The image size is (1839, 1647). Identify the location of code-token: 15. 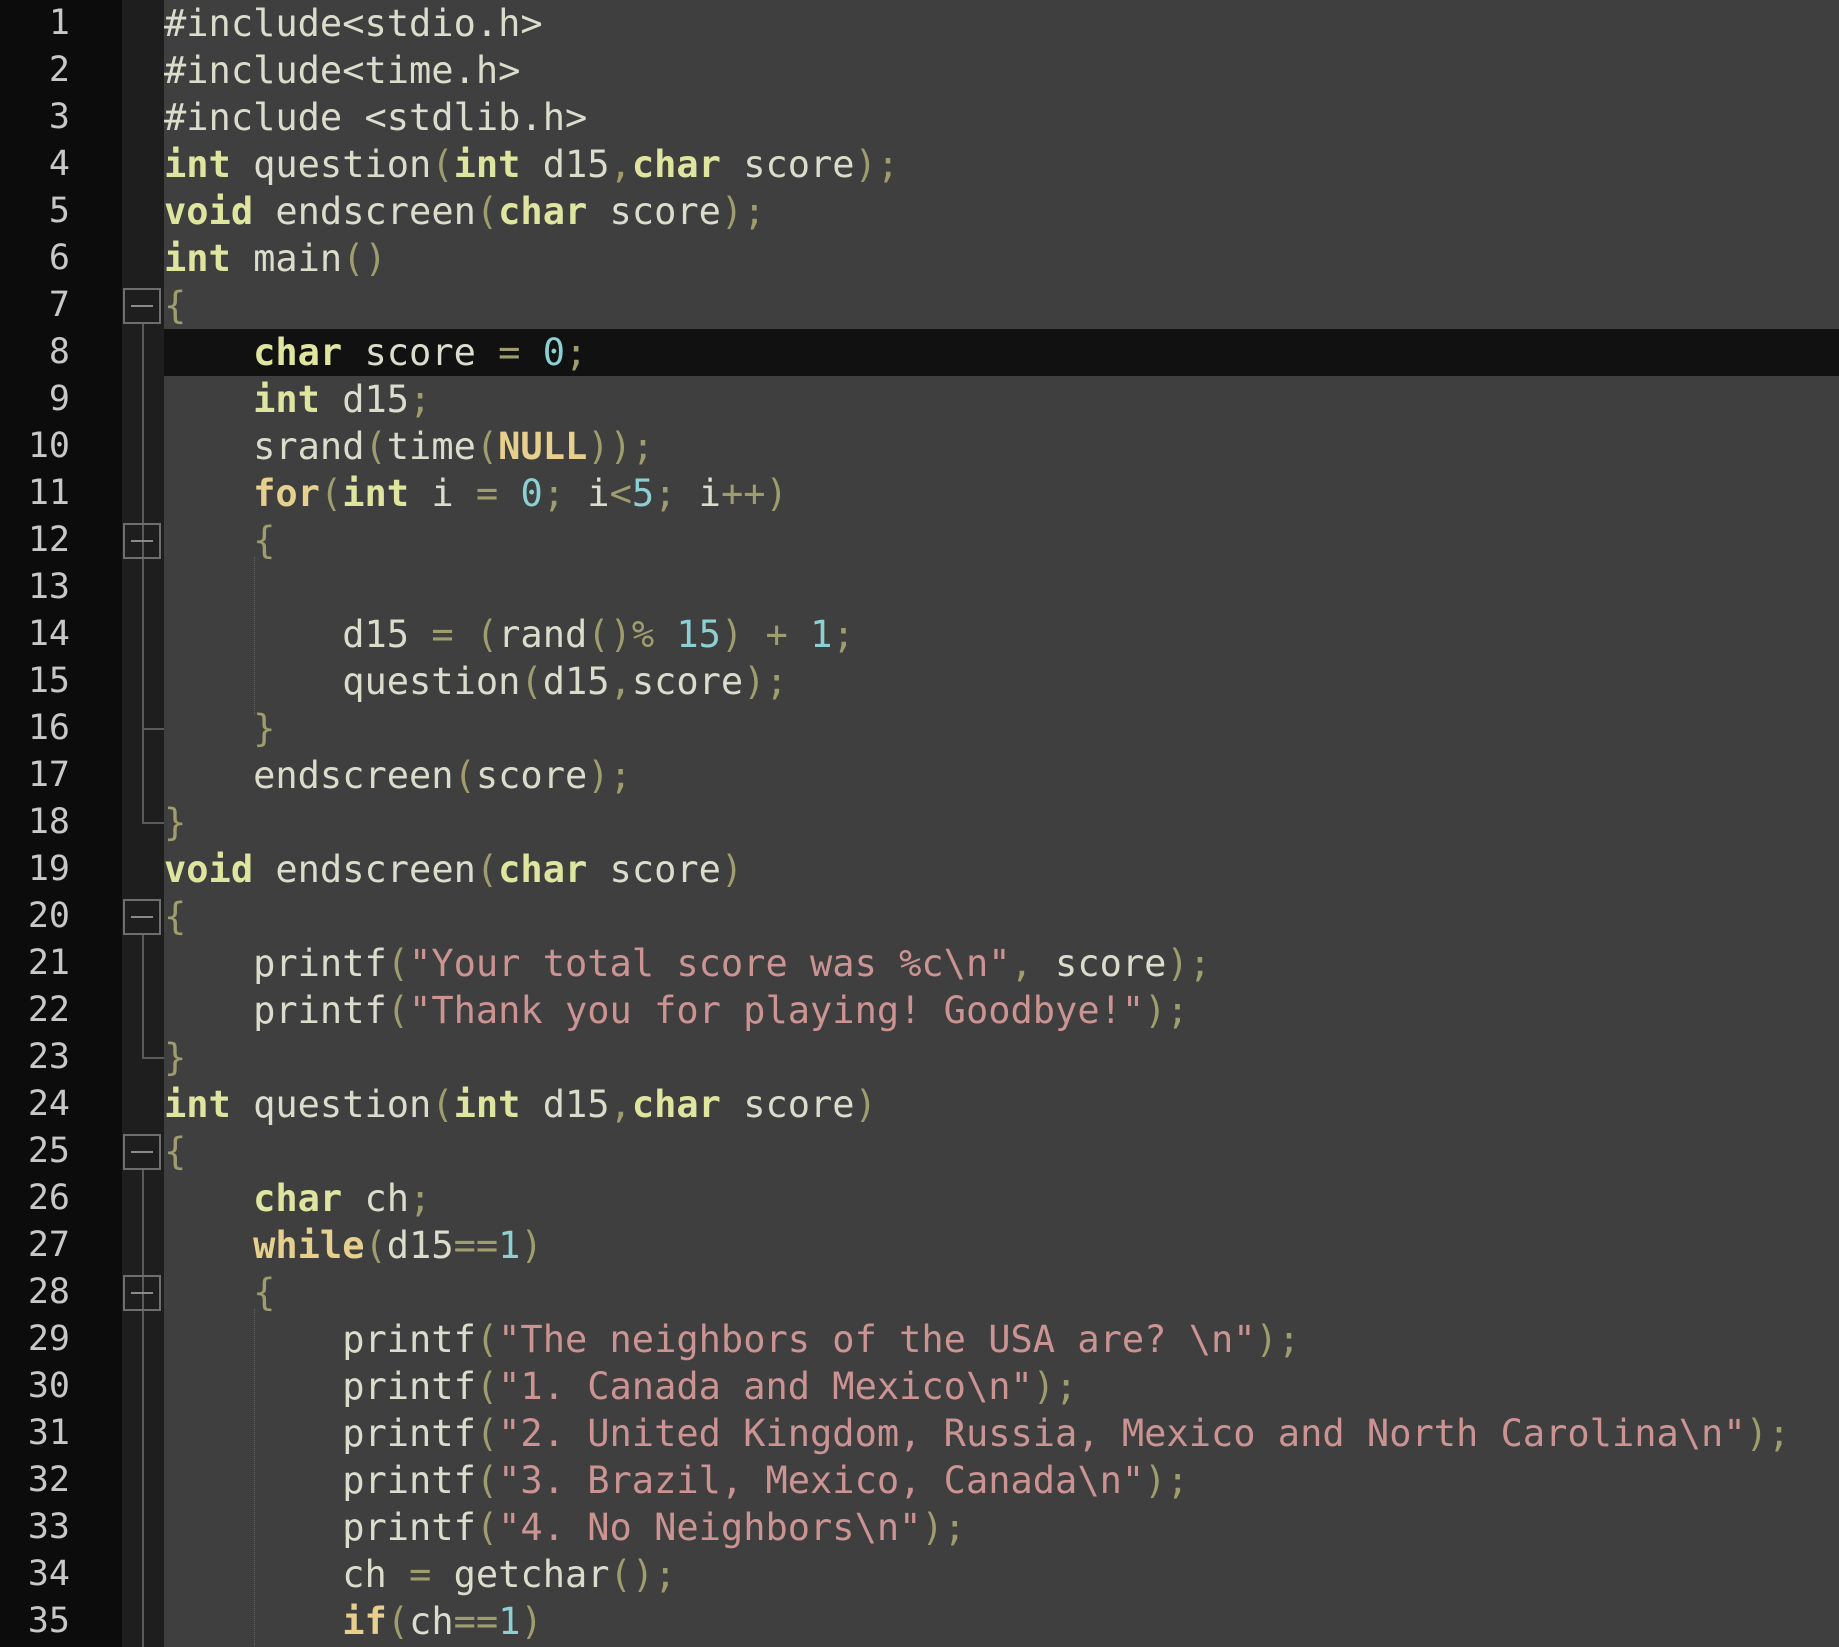
(698, 634).